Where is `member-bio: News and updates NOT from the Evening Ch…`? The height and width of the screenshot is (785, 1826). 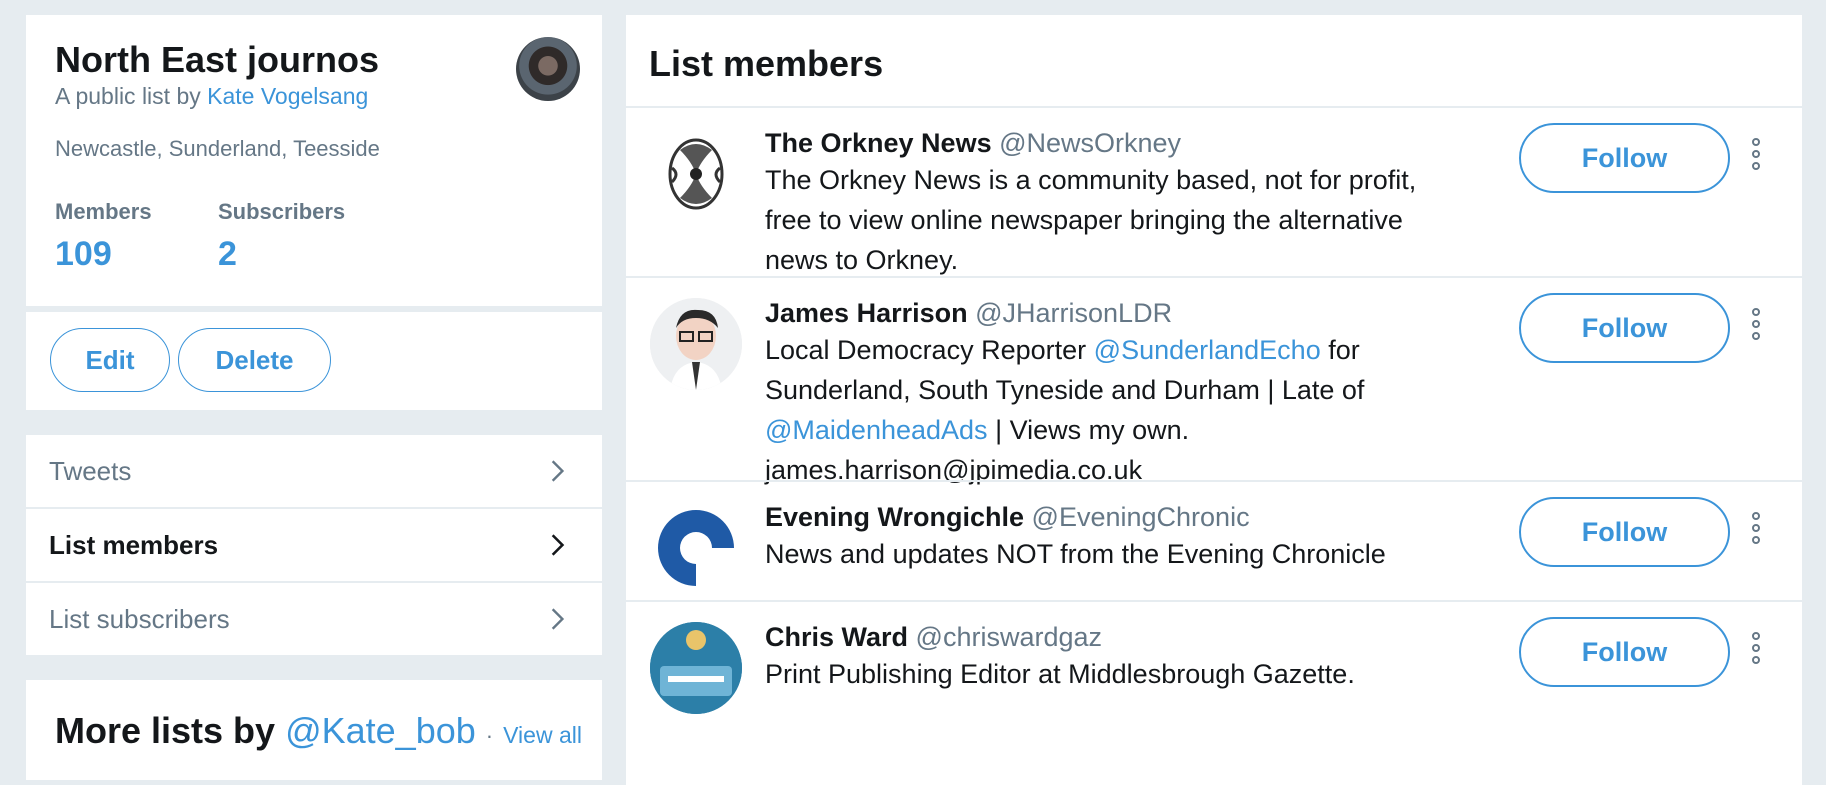
member-bio: News and updates NOT from the Evening Ch… is located at coordinates (1075, 554).